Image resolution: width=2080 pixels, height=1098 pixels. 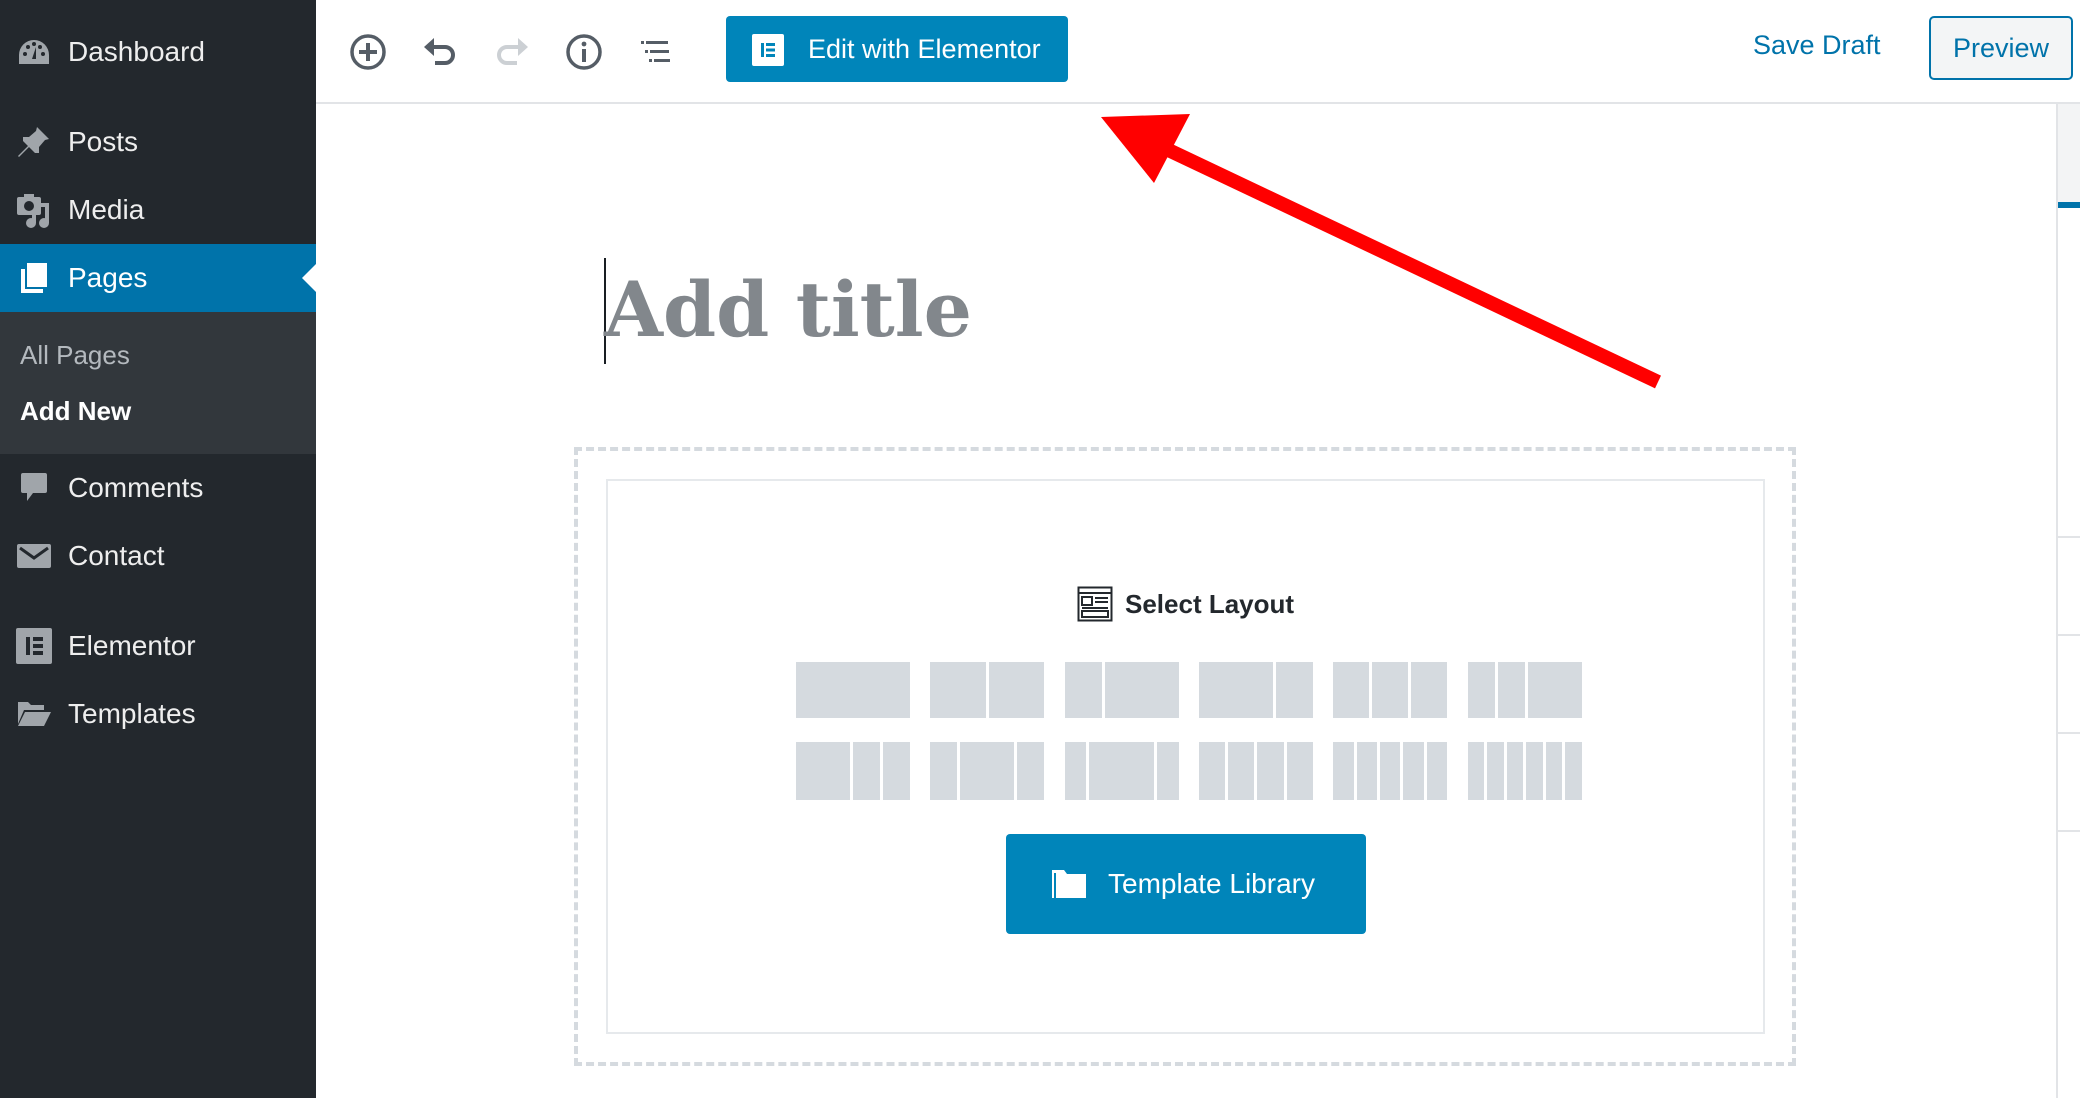 I want to click on undo-icon, so click(x=440, y=52).